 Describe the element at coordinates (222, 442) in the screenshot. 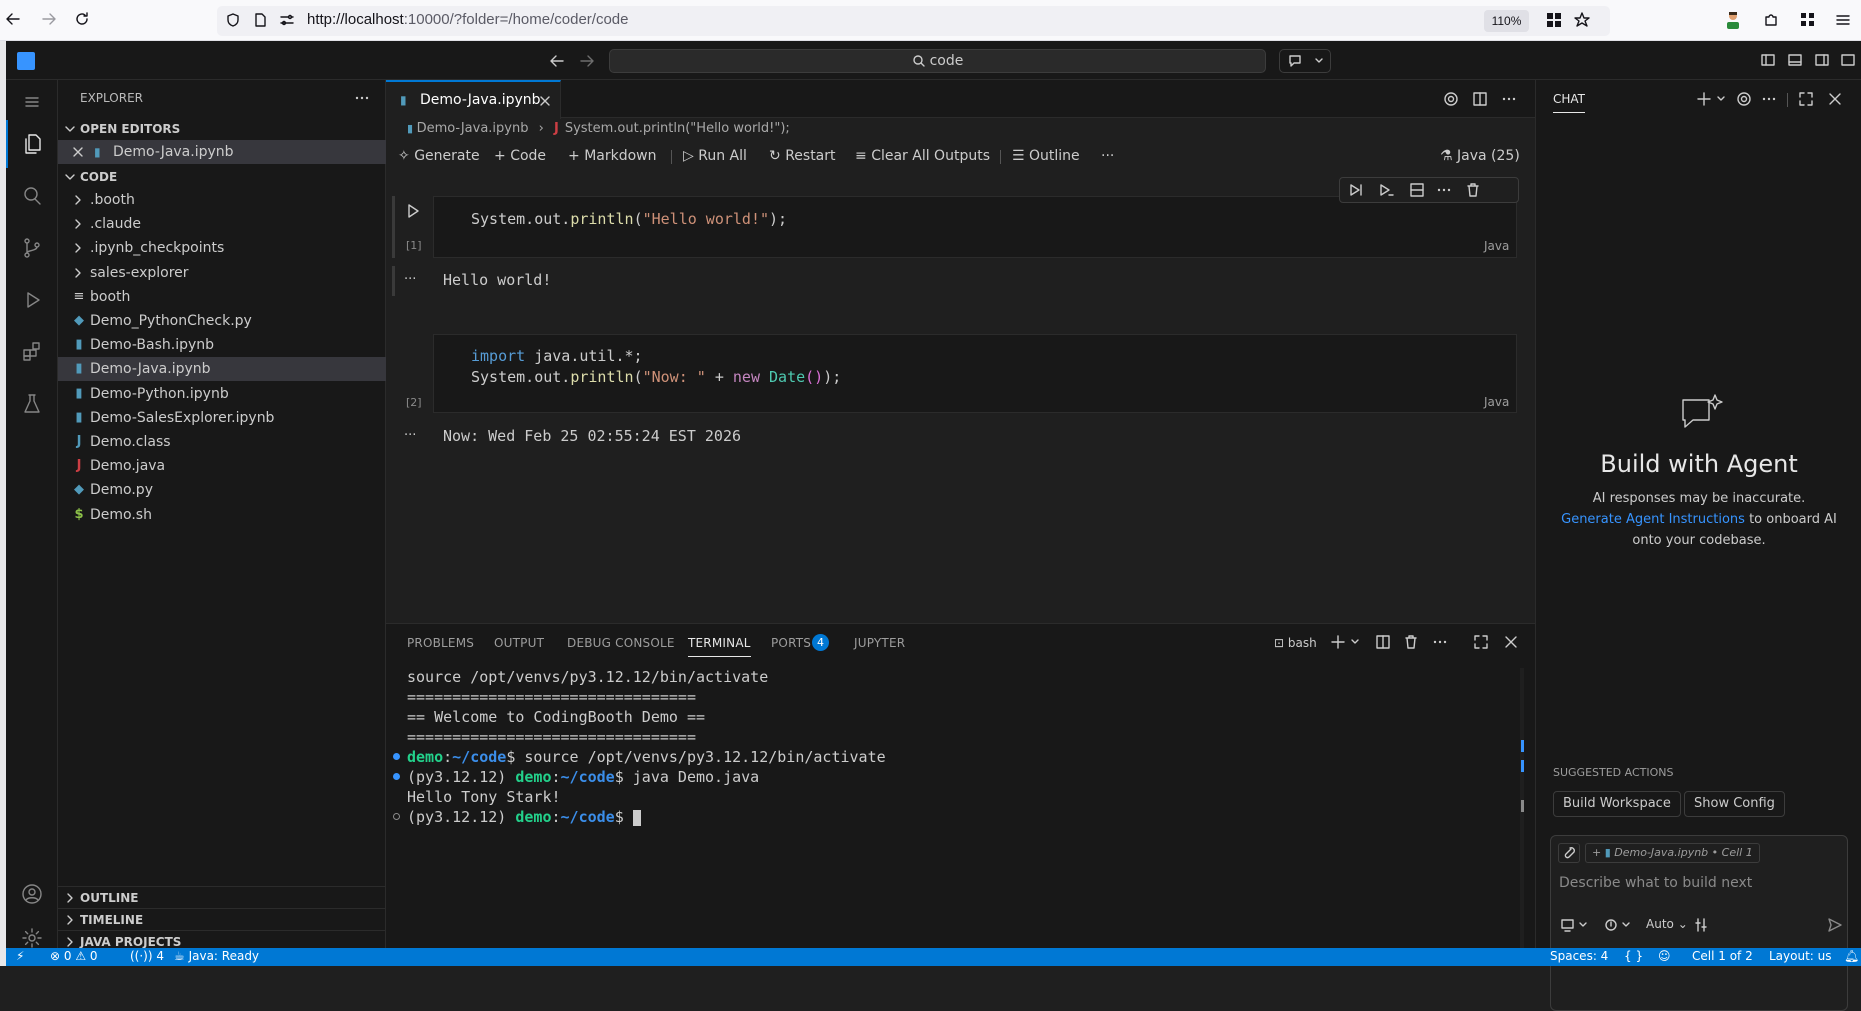

I see `file-tree-item: J Demo.class` at that location.